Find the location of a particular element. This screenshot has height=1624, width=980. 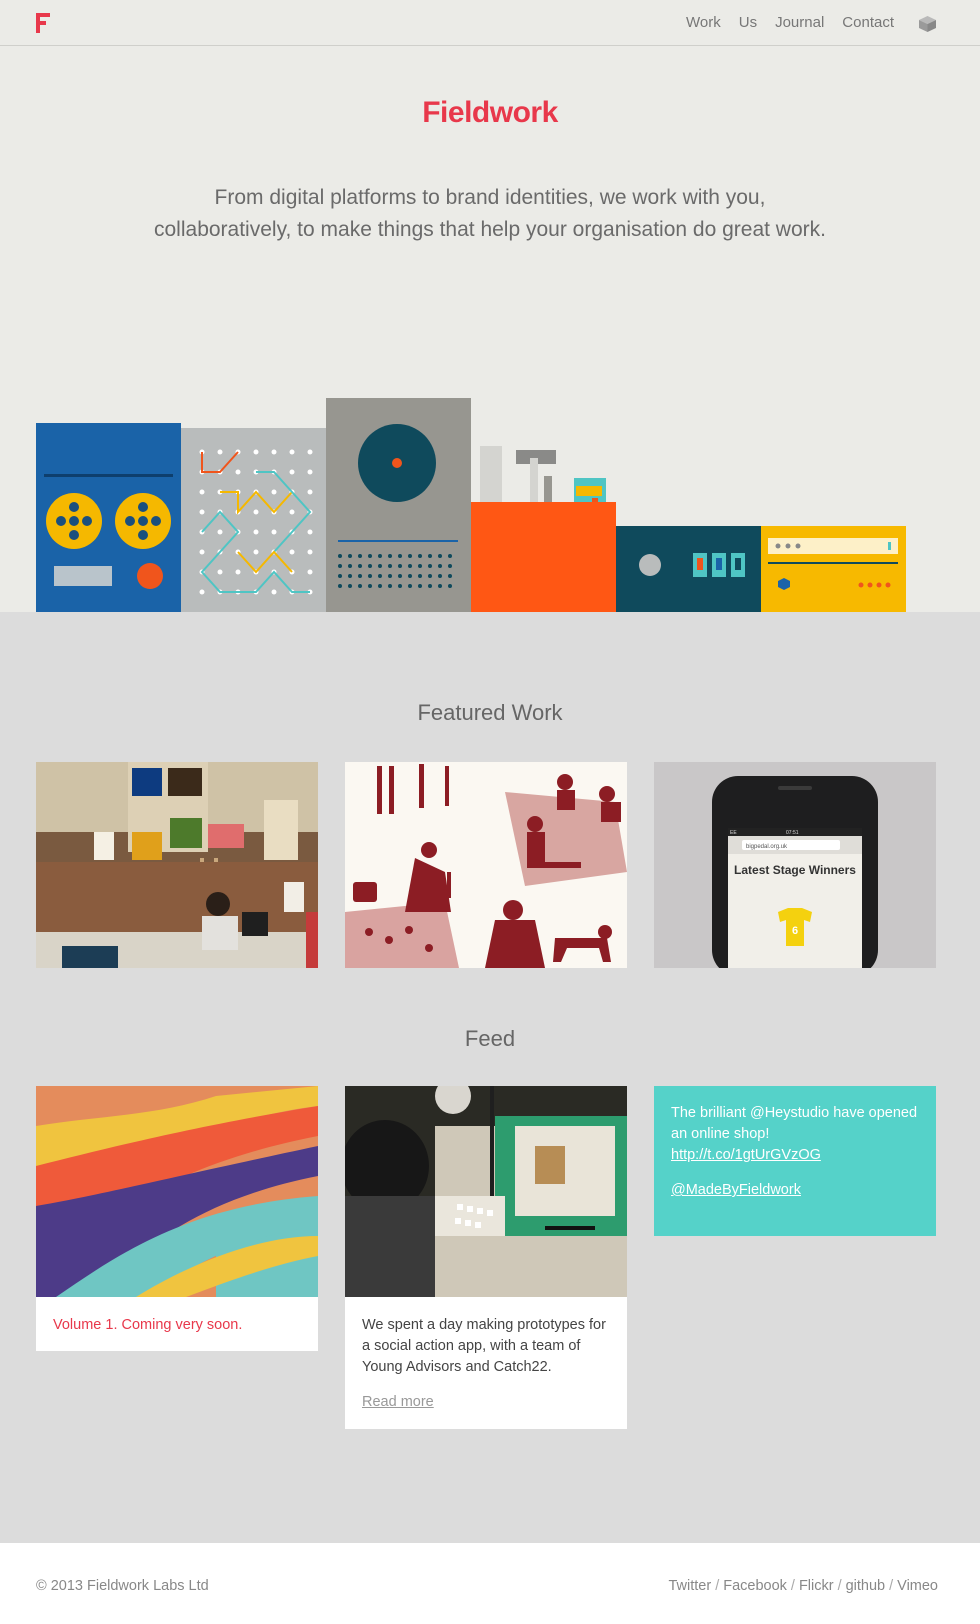

phone-time: 07:51 is located at coordinates (792, 833).